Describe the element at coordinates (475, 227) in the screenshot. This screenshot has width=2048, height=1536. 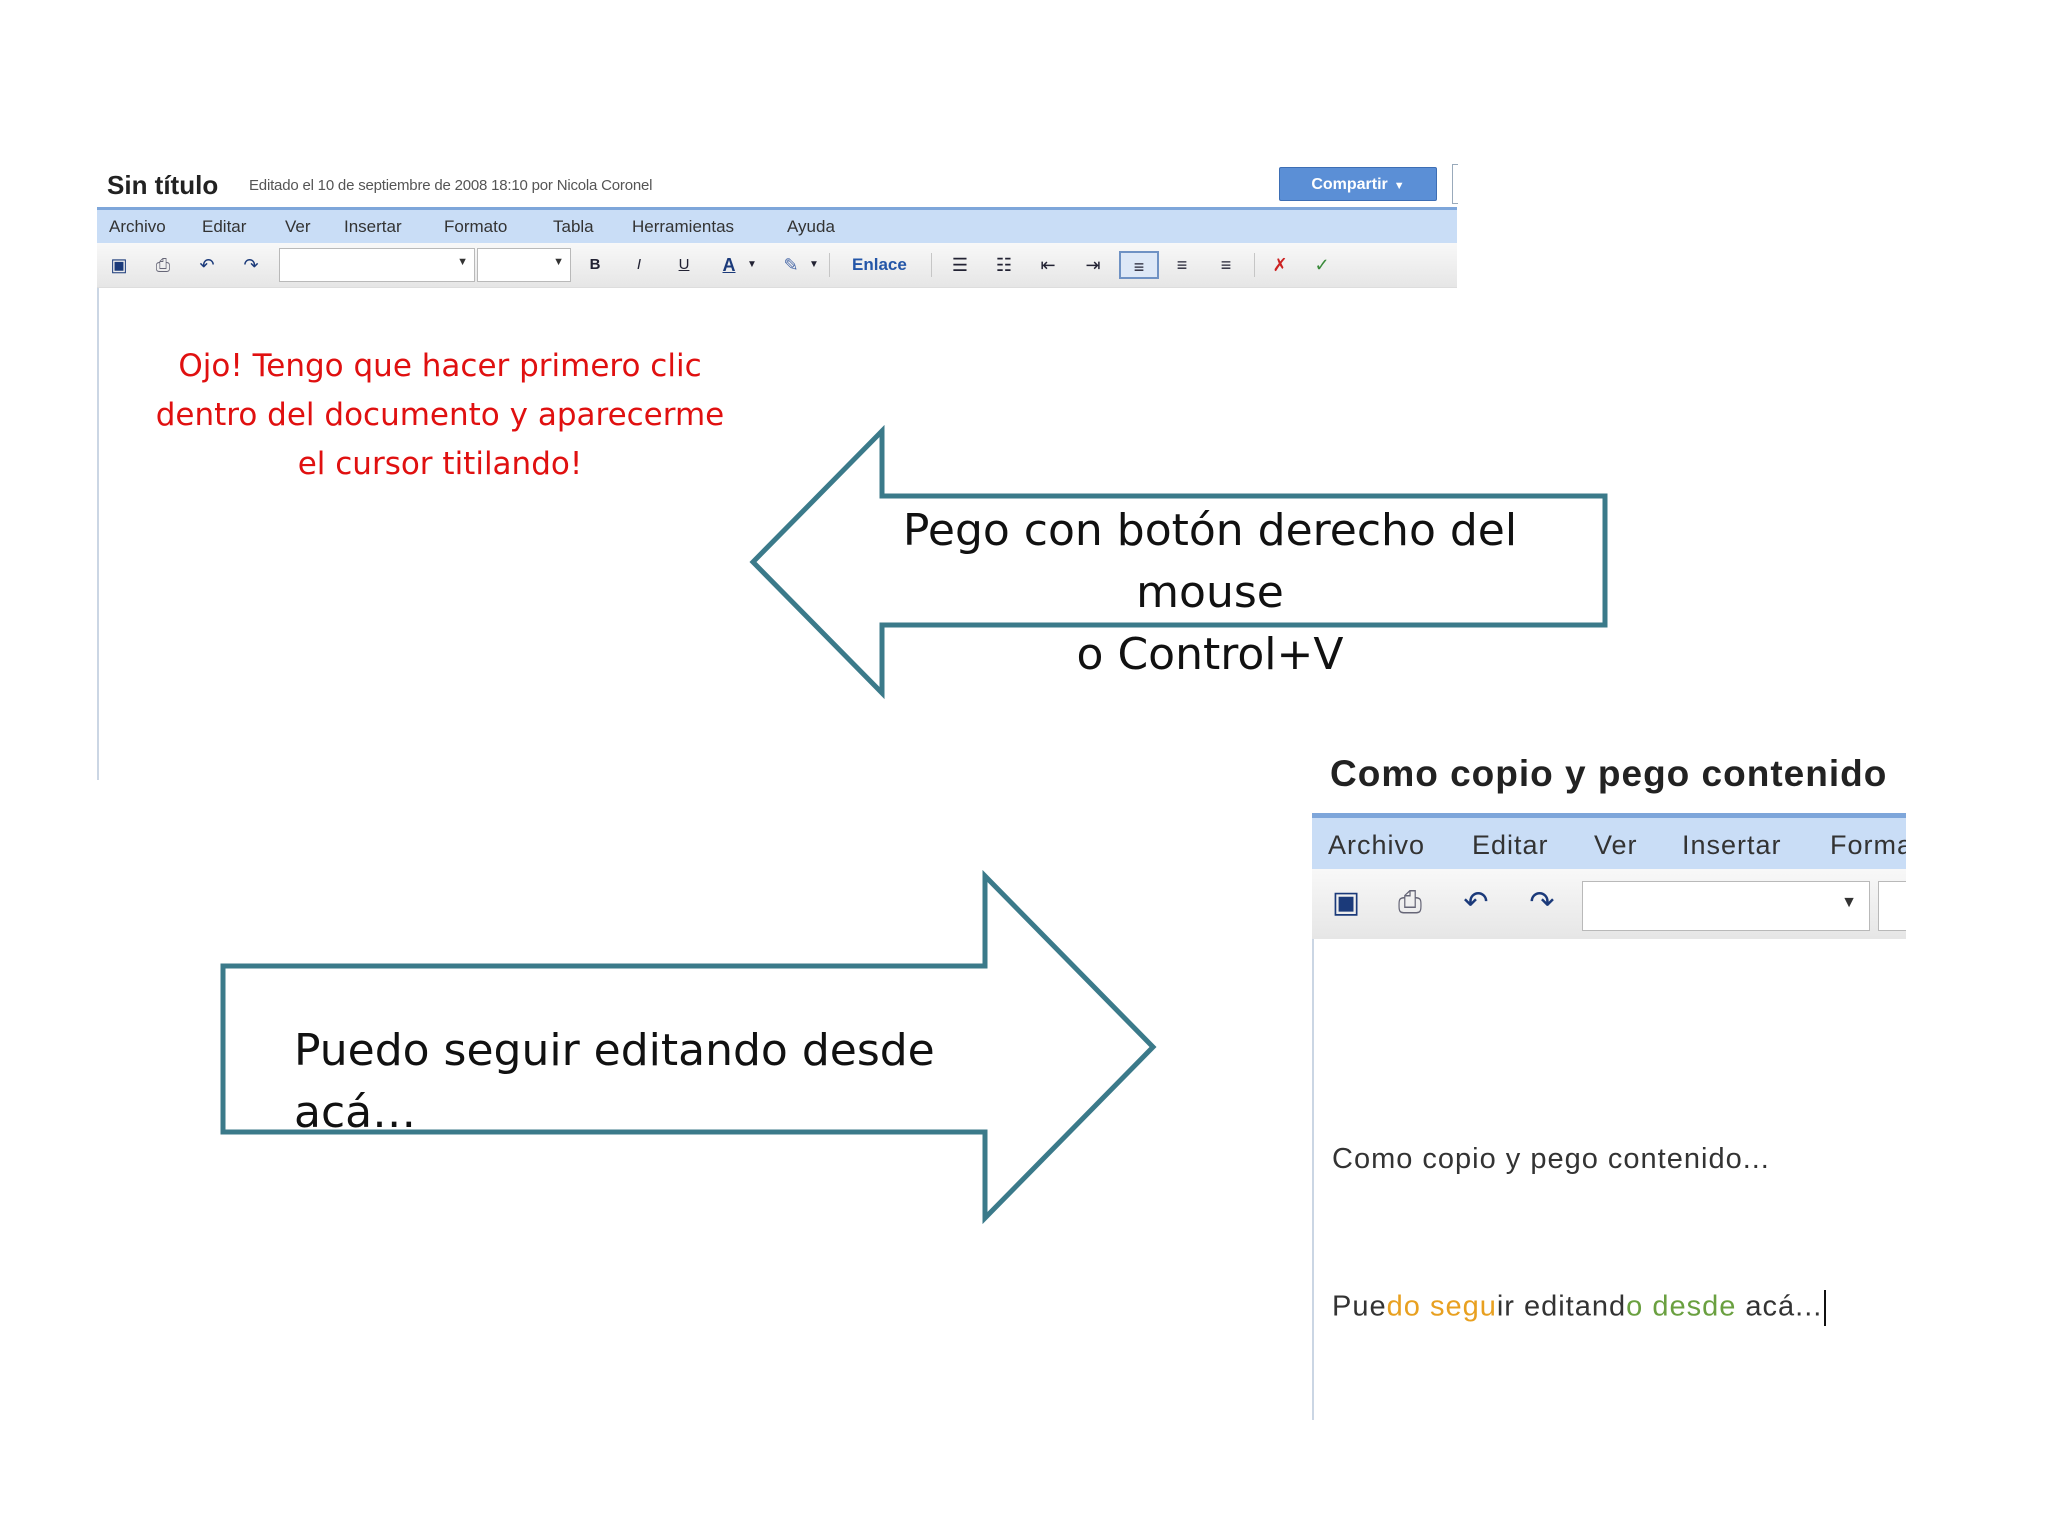
I see `menu-formato: Formato` at that location.